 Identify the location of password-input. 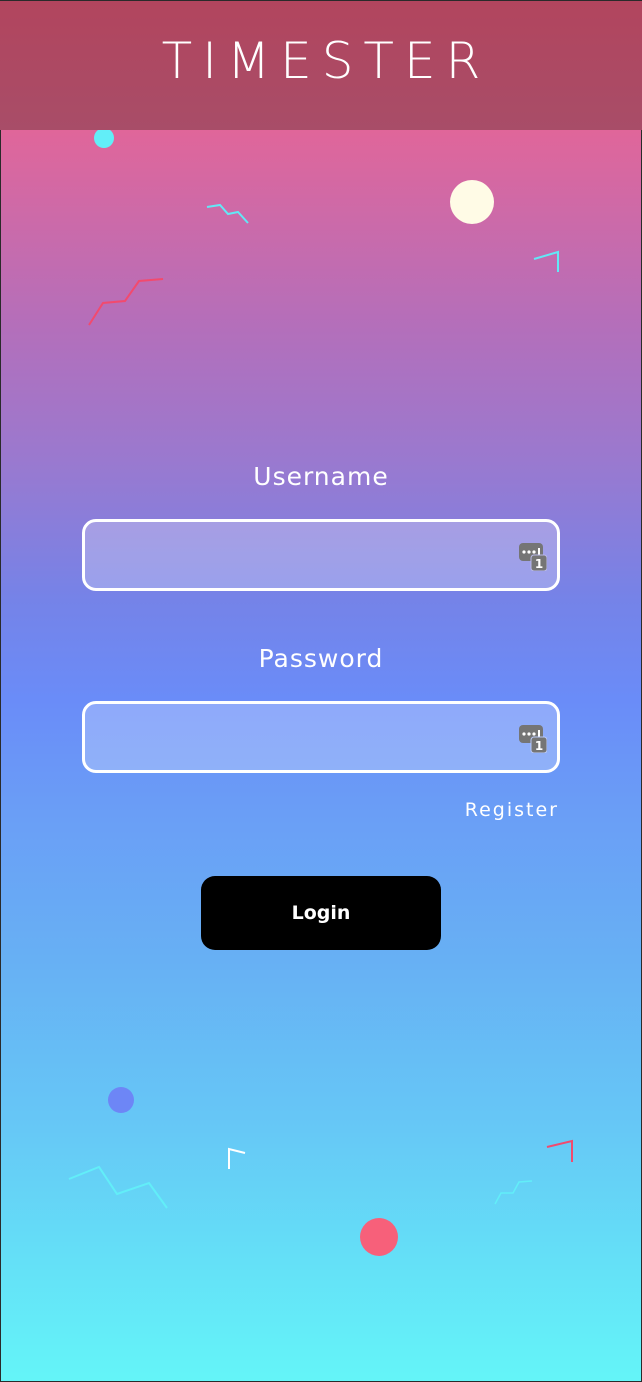
(321, 737).